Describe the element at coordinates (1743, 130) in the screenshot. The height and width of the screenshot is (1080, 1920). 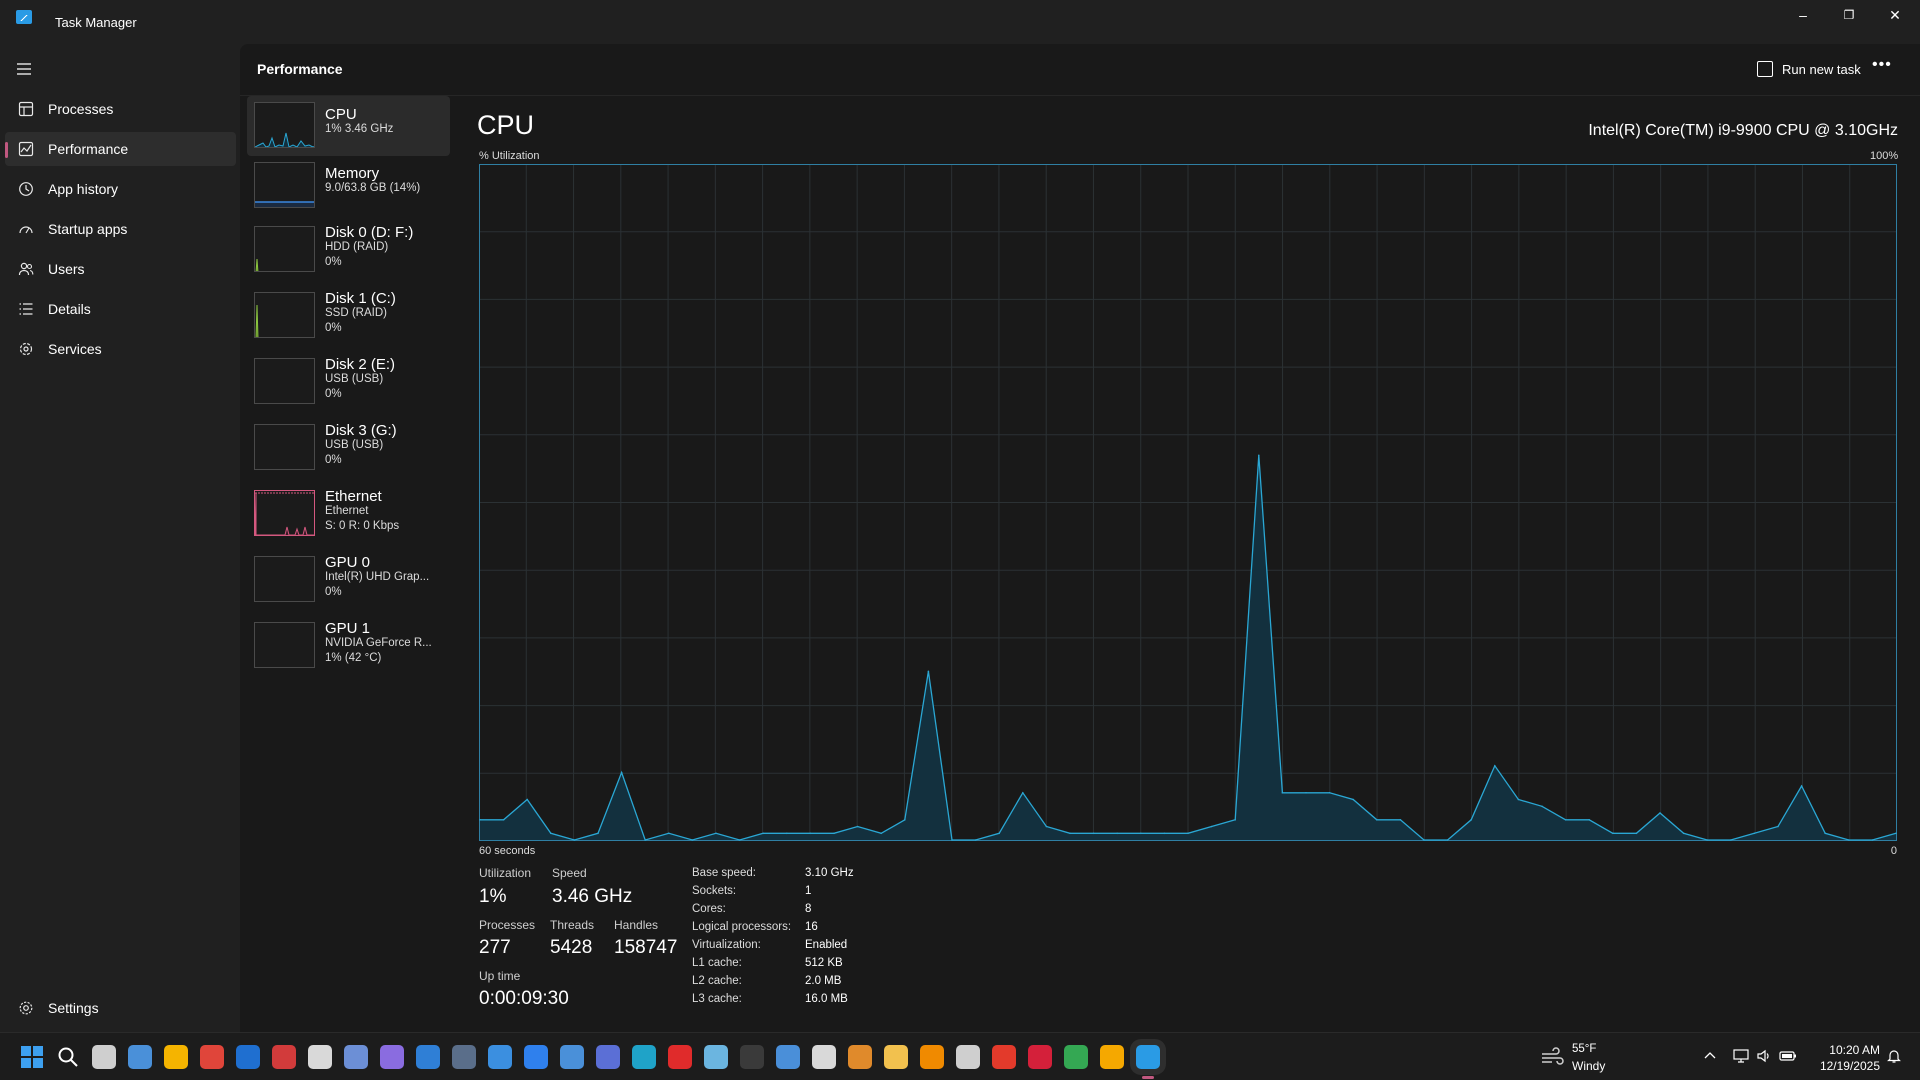
I see `cpu-model-name: Intel(R) Core(TM) i9-9900 CPU @ 3.10GHz` at that location.